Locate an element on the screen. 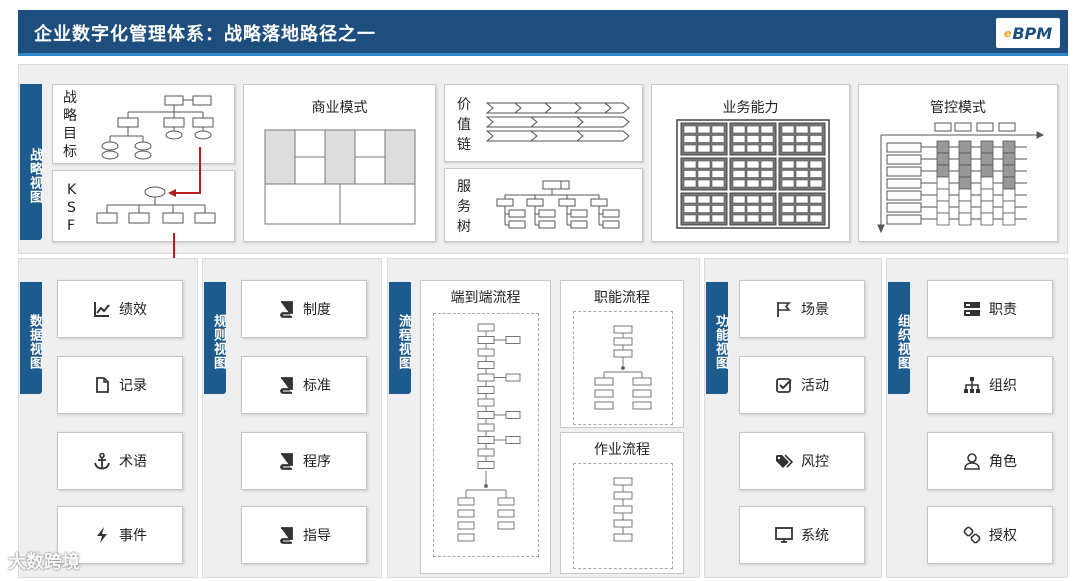 The image size is (1080, 581). capability-grid-diagram is located at coordinates (753, 174).